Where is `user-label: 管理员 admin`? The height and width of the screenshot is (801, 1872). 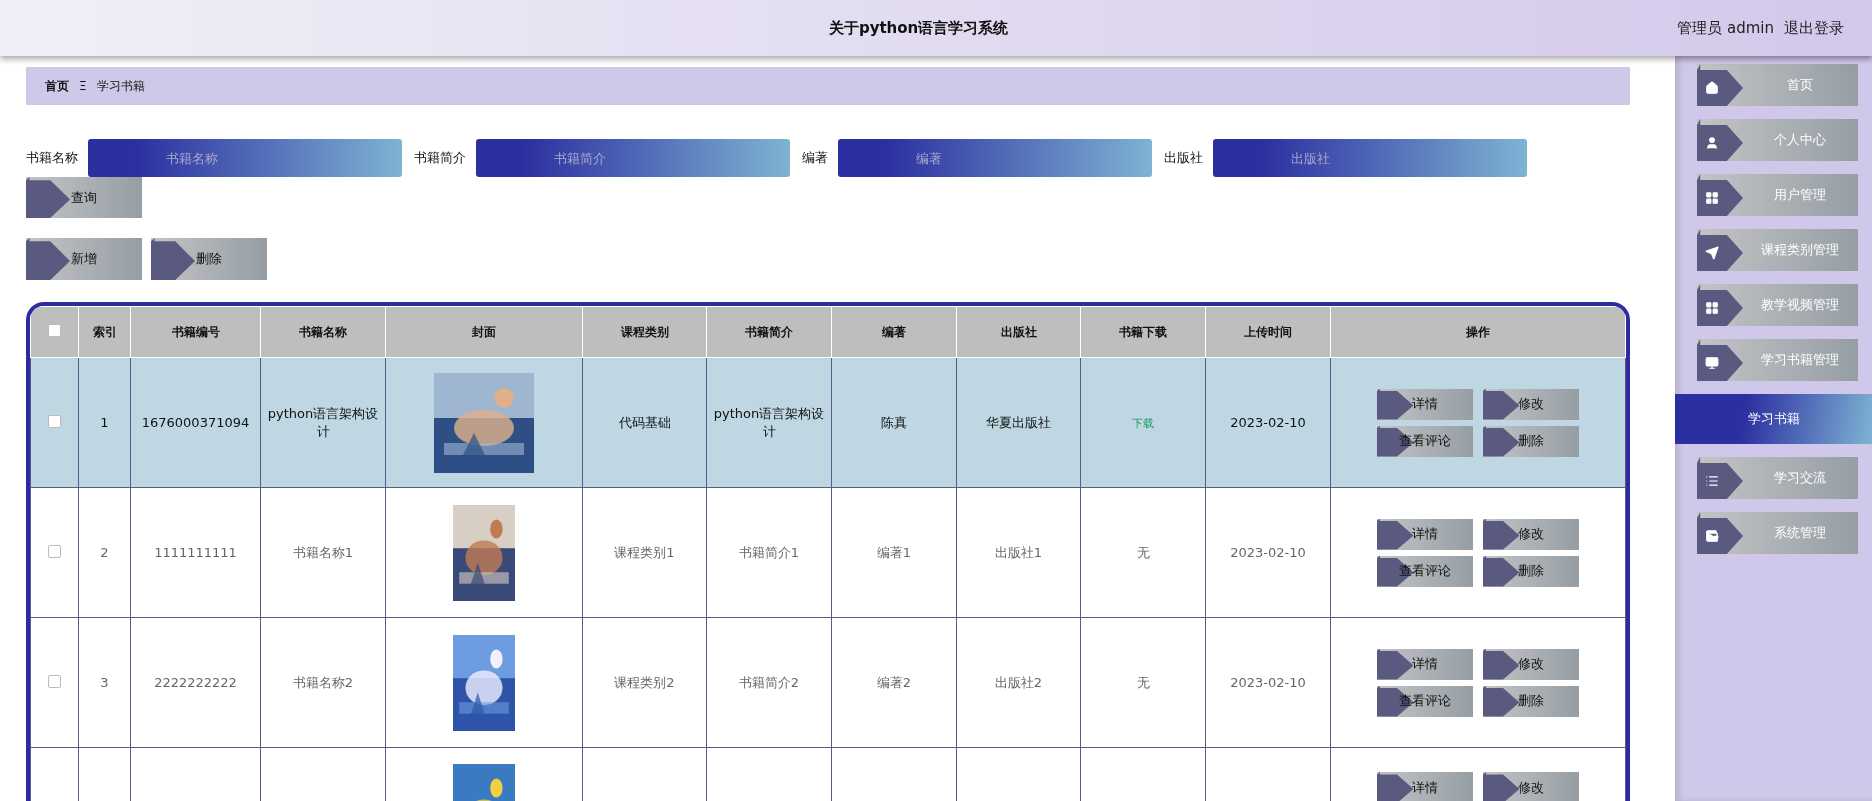 user-label: 管理员 admin is located at coordinates (1725, 28).